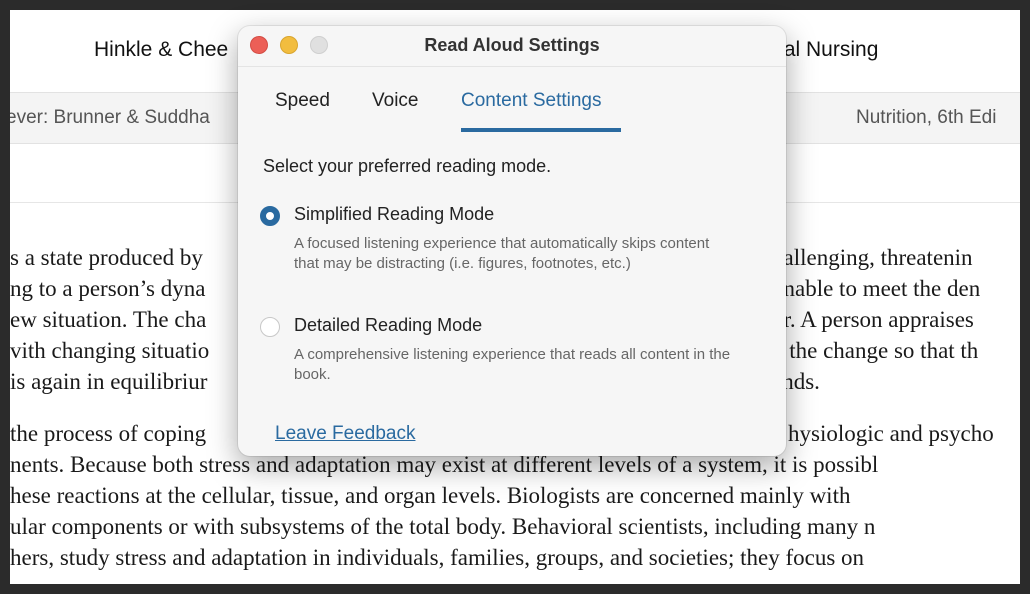 This screenshot has height=594, width=1030. I want to click on settings-tabs: Speed Voice Content Settings, so click(512, 109).